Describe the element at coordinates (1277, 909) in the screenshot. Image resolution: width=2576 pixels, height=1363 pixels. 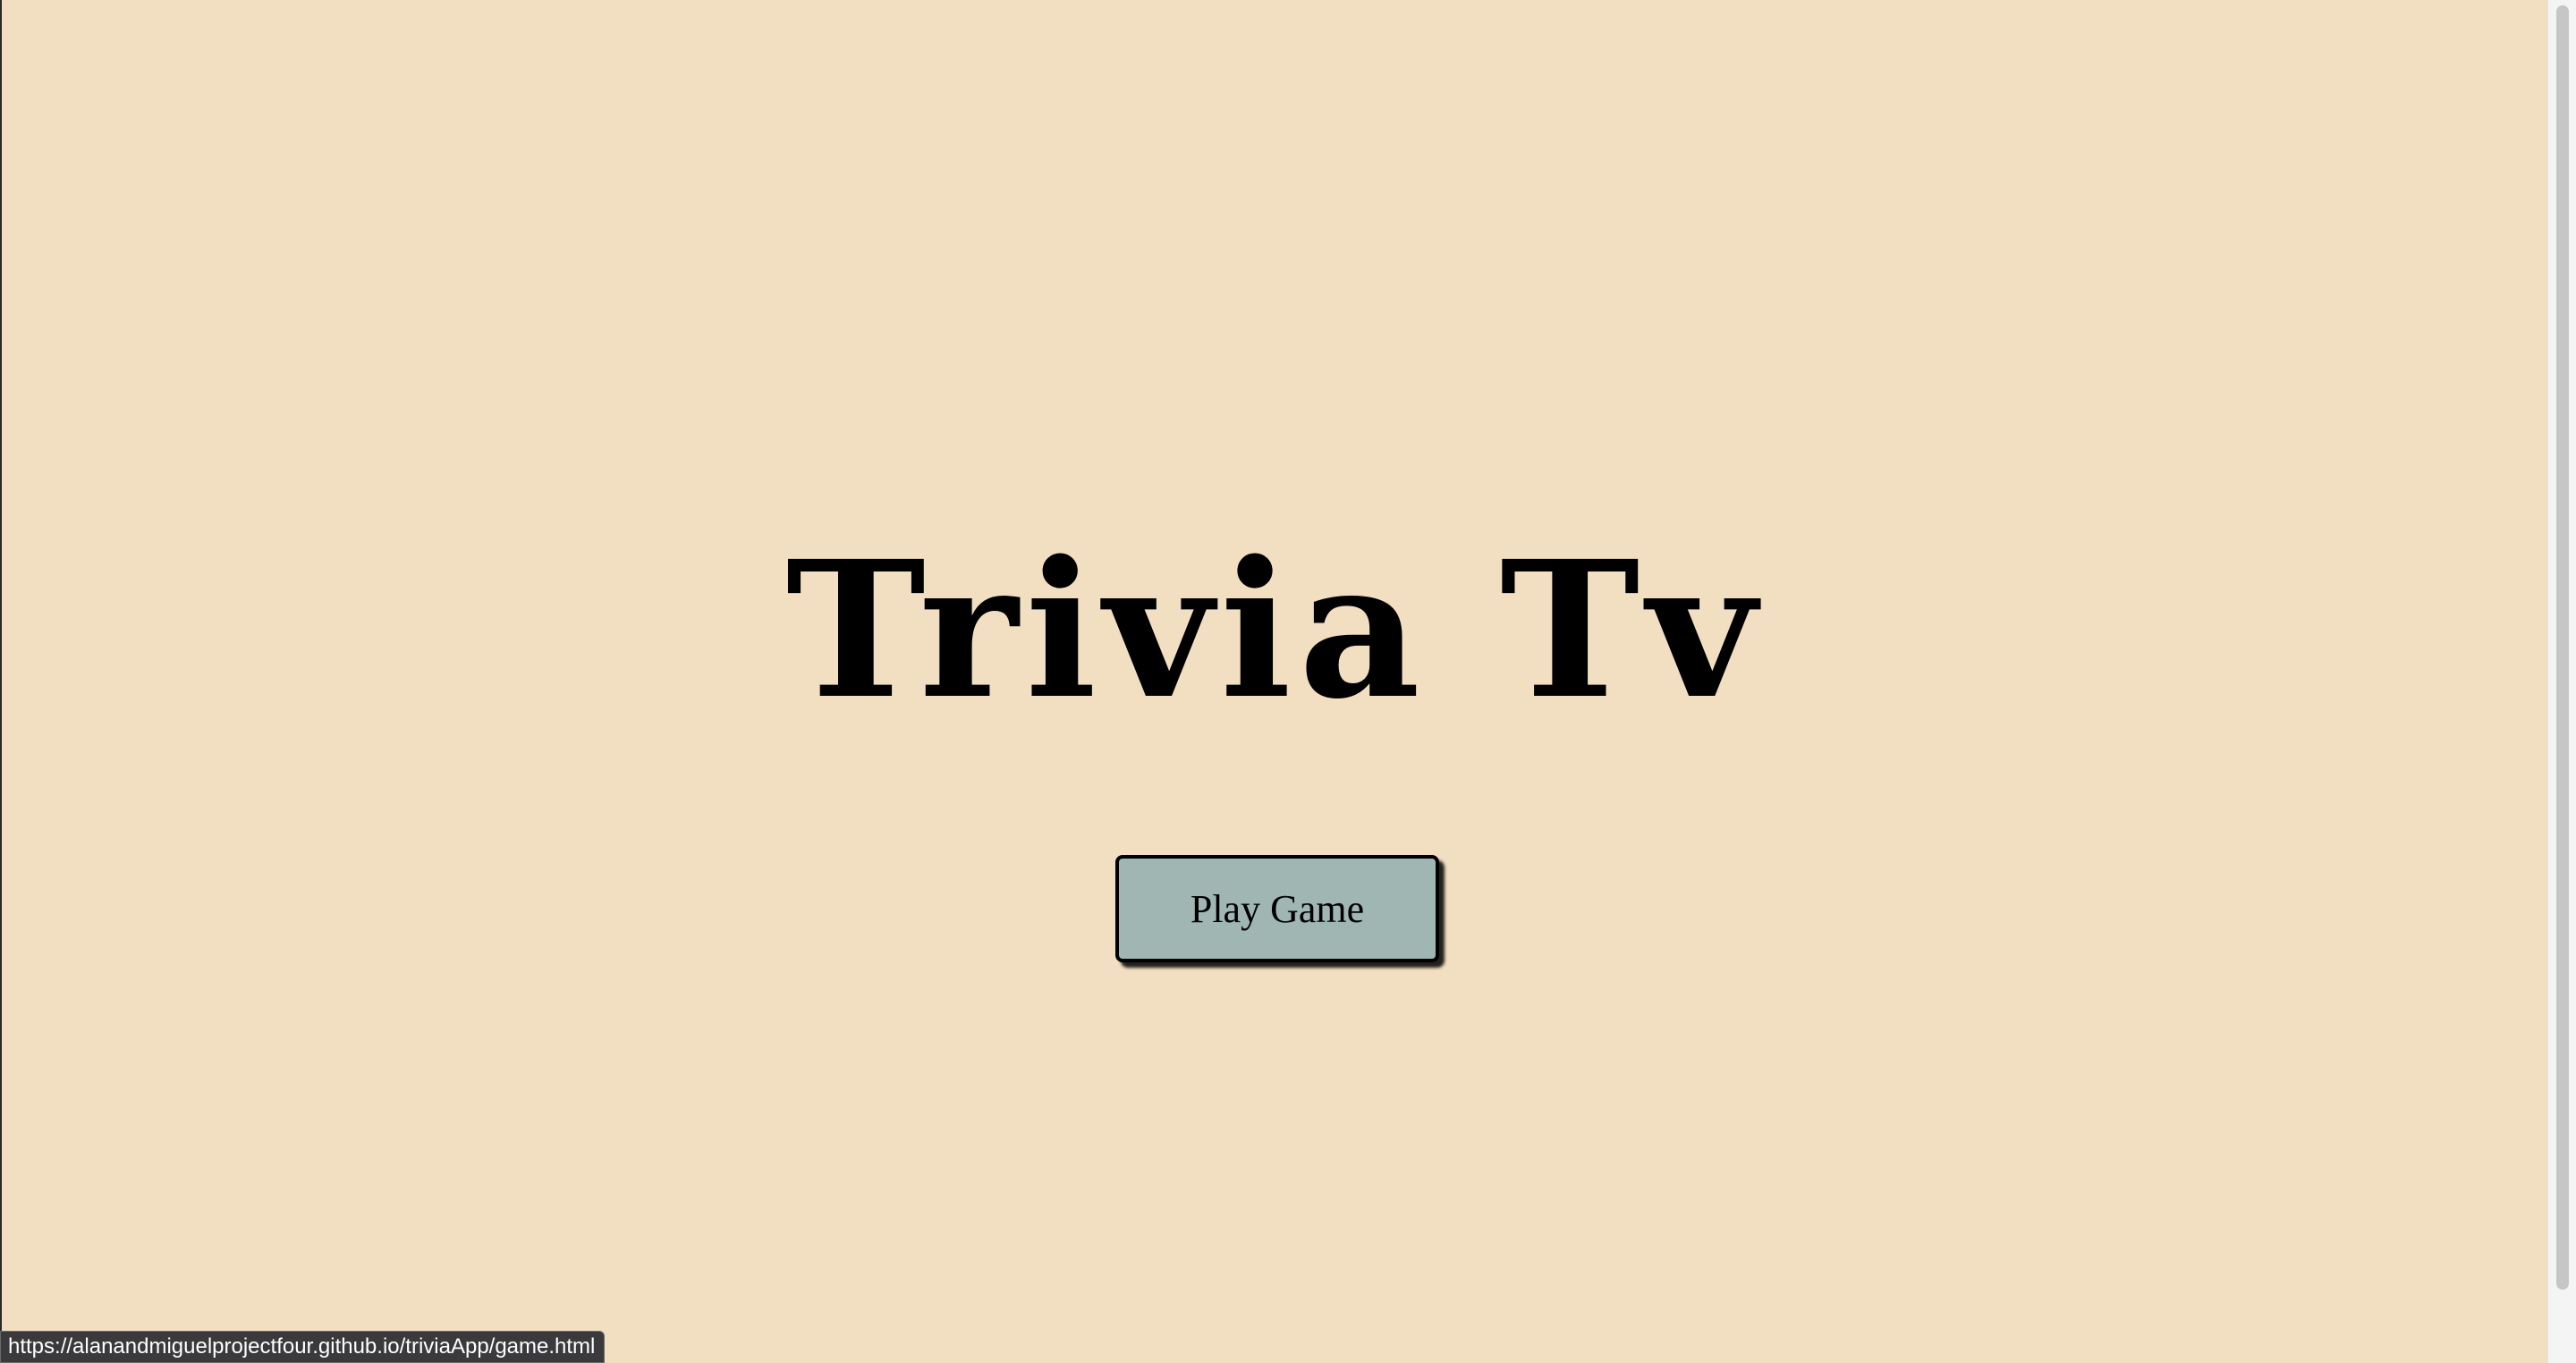
I see `play-game-button: Play Game` at that location.